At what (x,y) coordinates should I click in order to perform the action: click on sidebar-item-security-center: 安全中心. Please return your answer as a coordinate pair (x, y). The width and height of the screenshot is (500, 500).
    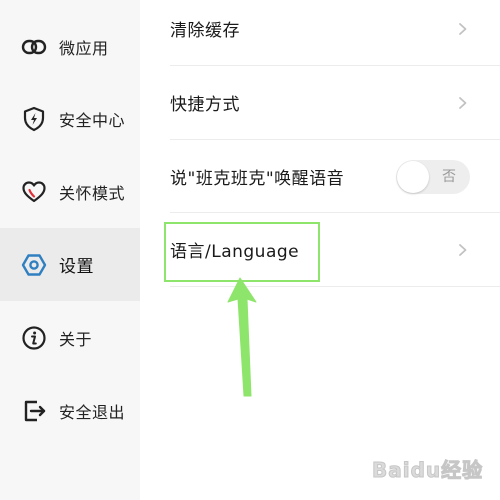
    Looking at the image, I should click on (70, 118).